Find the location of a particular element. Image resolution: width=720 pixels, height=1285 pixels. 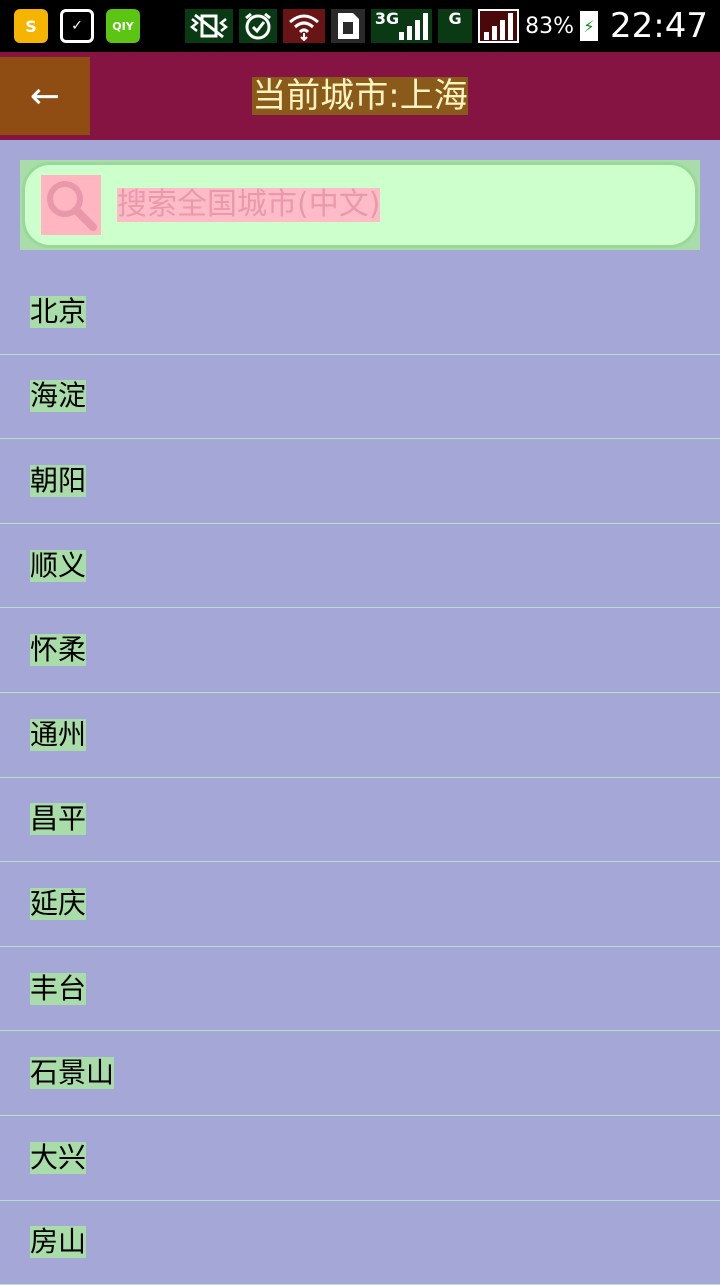

search-input: 搜索全国城市(中文) is located at coordinates (360, 205).